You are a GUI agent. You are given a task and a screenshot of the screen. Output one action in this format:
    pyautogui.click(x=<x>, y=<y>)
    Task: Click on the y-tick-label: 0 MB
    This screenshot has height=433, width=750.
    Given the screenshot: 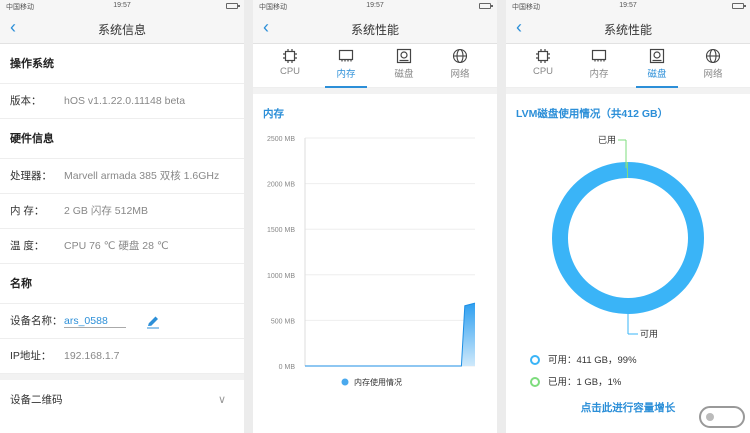 What is the action you would take?
    pyautogui.click(x=287, y=367)
    